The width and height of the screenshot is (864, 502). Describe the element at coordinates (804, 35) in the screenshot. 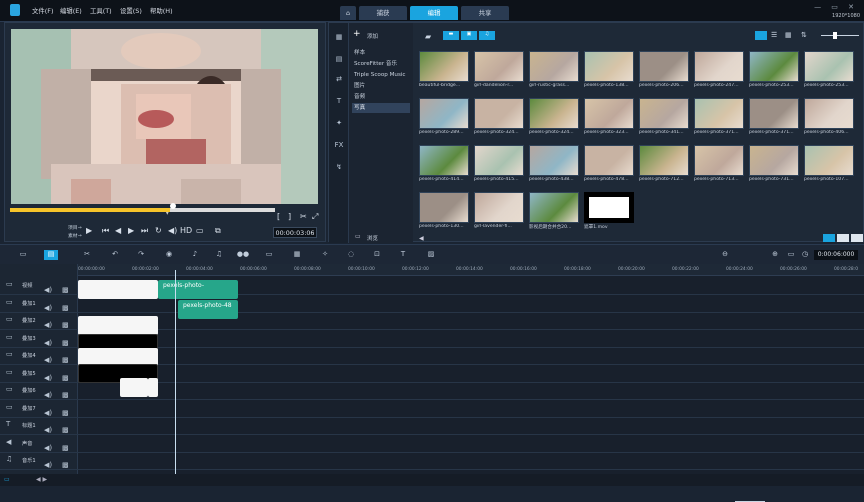

I see `sort-icon: ⇅` at that location.